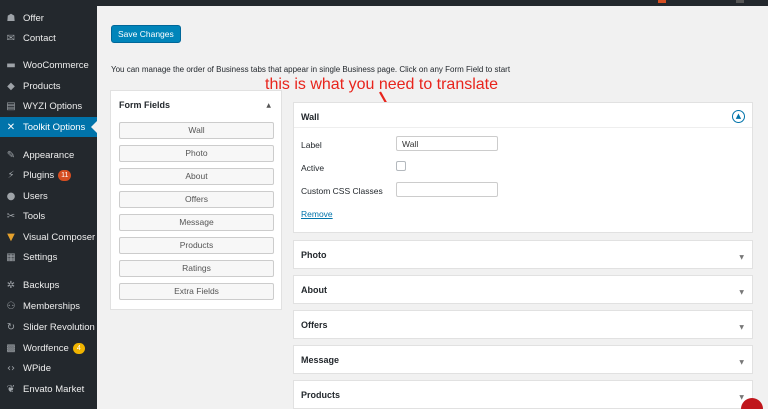 The width and height of the screenshot is (768, 409). I want to click on form-field-offers: Offers, so click(196, 199).